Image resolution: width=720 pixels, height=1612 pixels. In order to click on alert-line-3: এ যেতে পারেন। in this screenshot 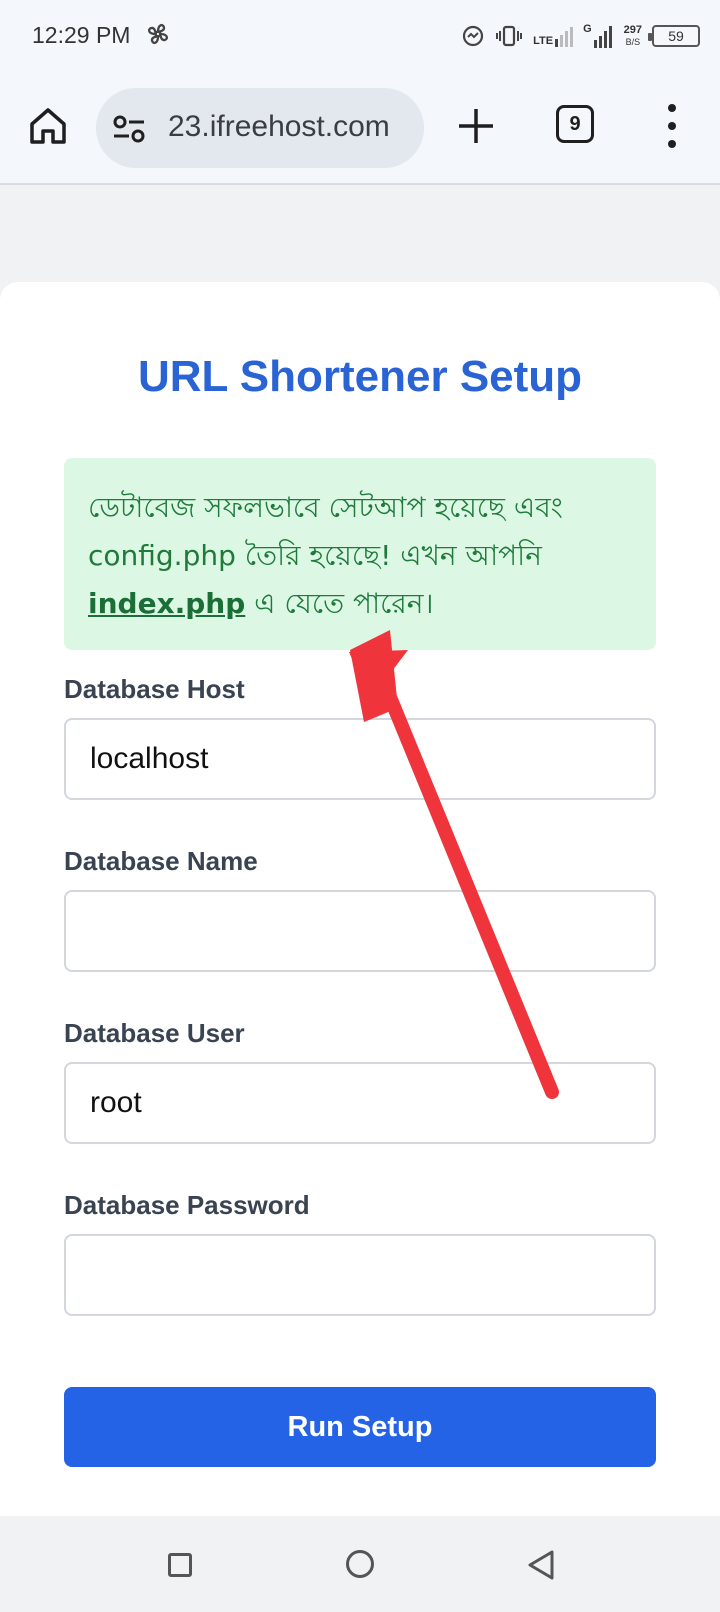, I will do `click(339, 603)`.